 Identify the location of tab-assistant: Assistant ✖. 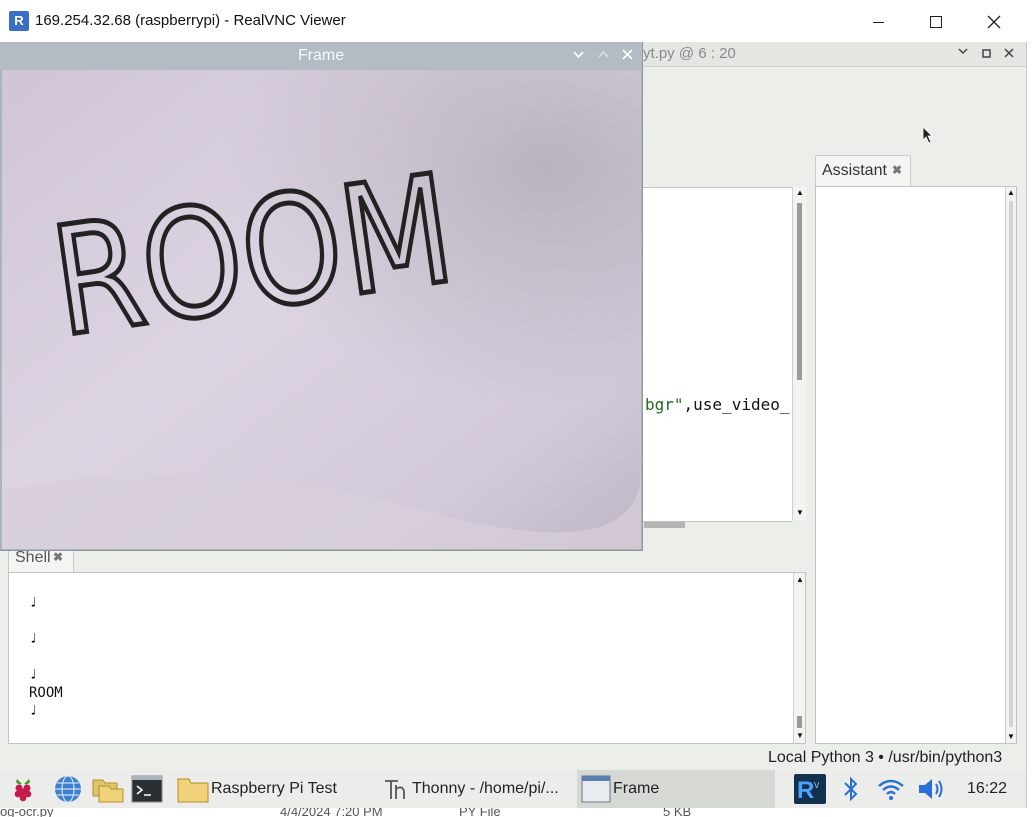
(863, 170).